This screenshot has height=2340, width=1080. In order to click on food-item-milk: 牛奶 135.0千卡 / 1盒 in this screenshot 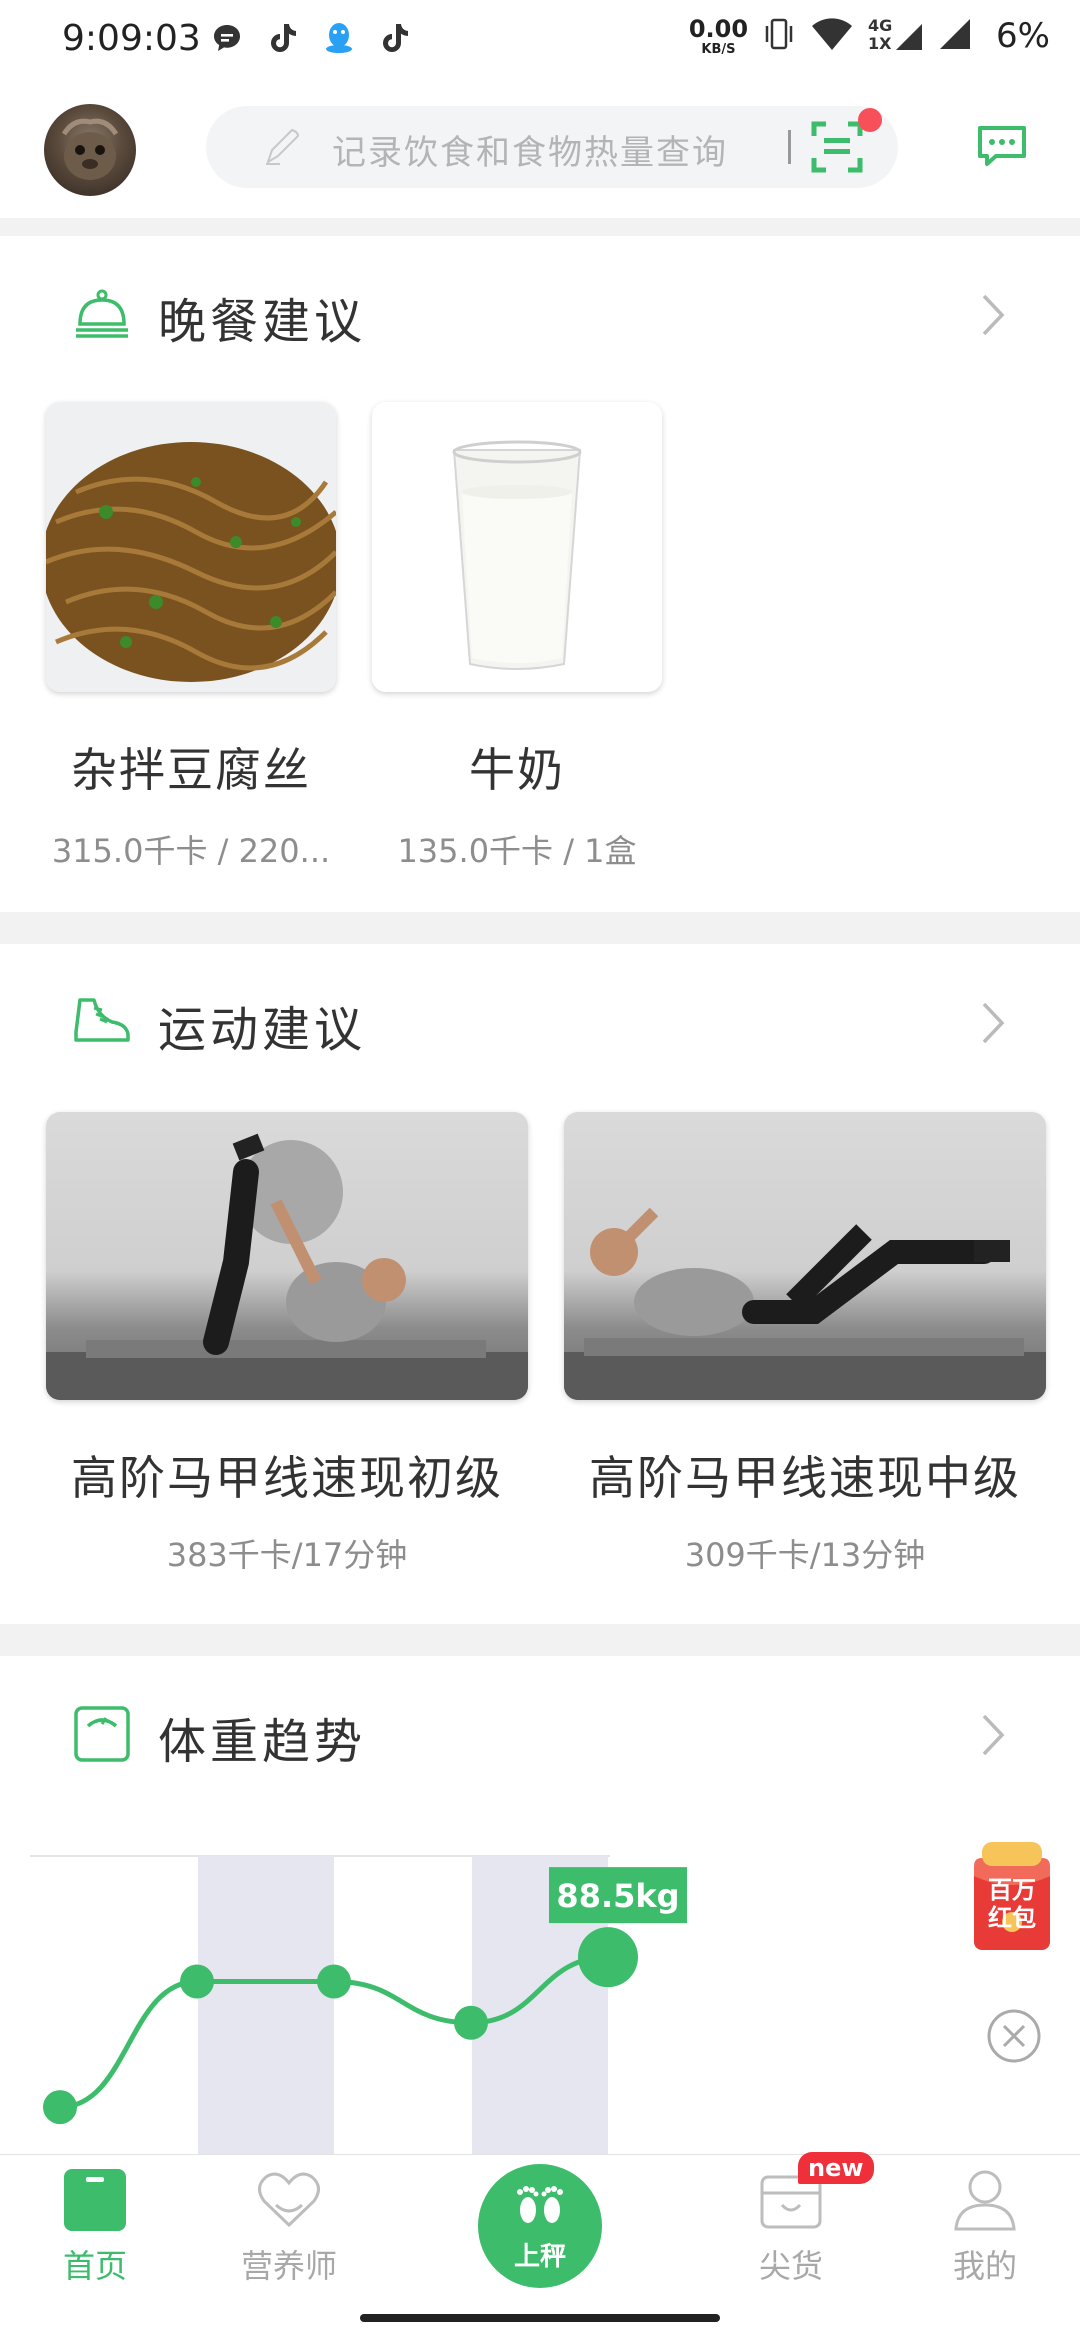, I will do `click(517, 637)`.